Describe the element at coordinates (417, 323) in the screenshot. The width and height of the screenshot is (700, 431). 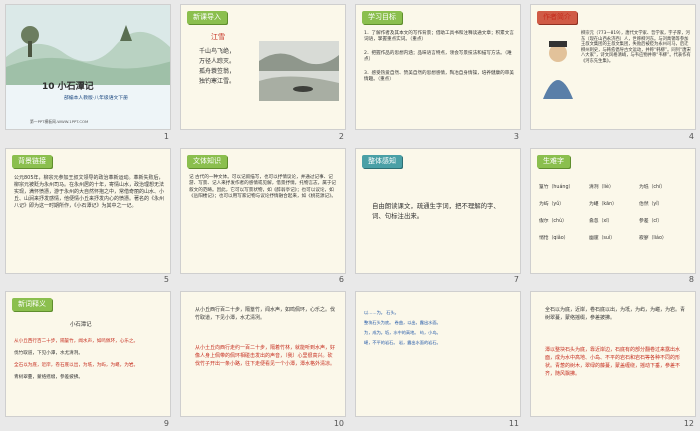
I see `note-item: 卷曲，以出，露出水面。` at that location.